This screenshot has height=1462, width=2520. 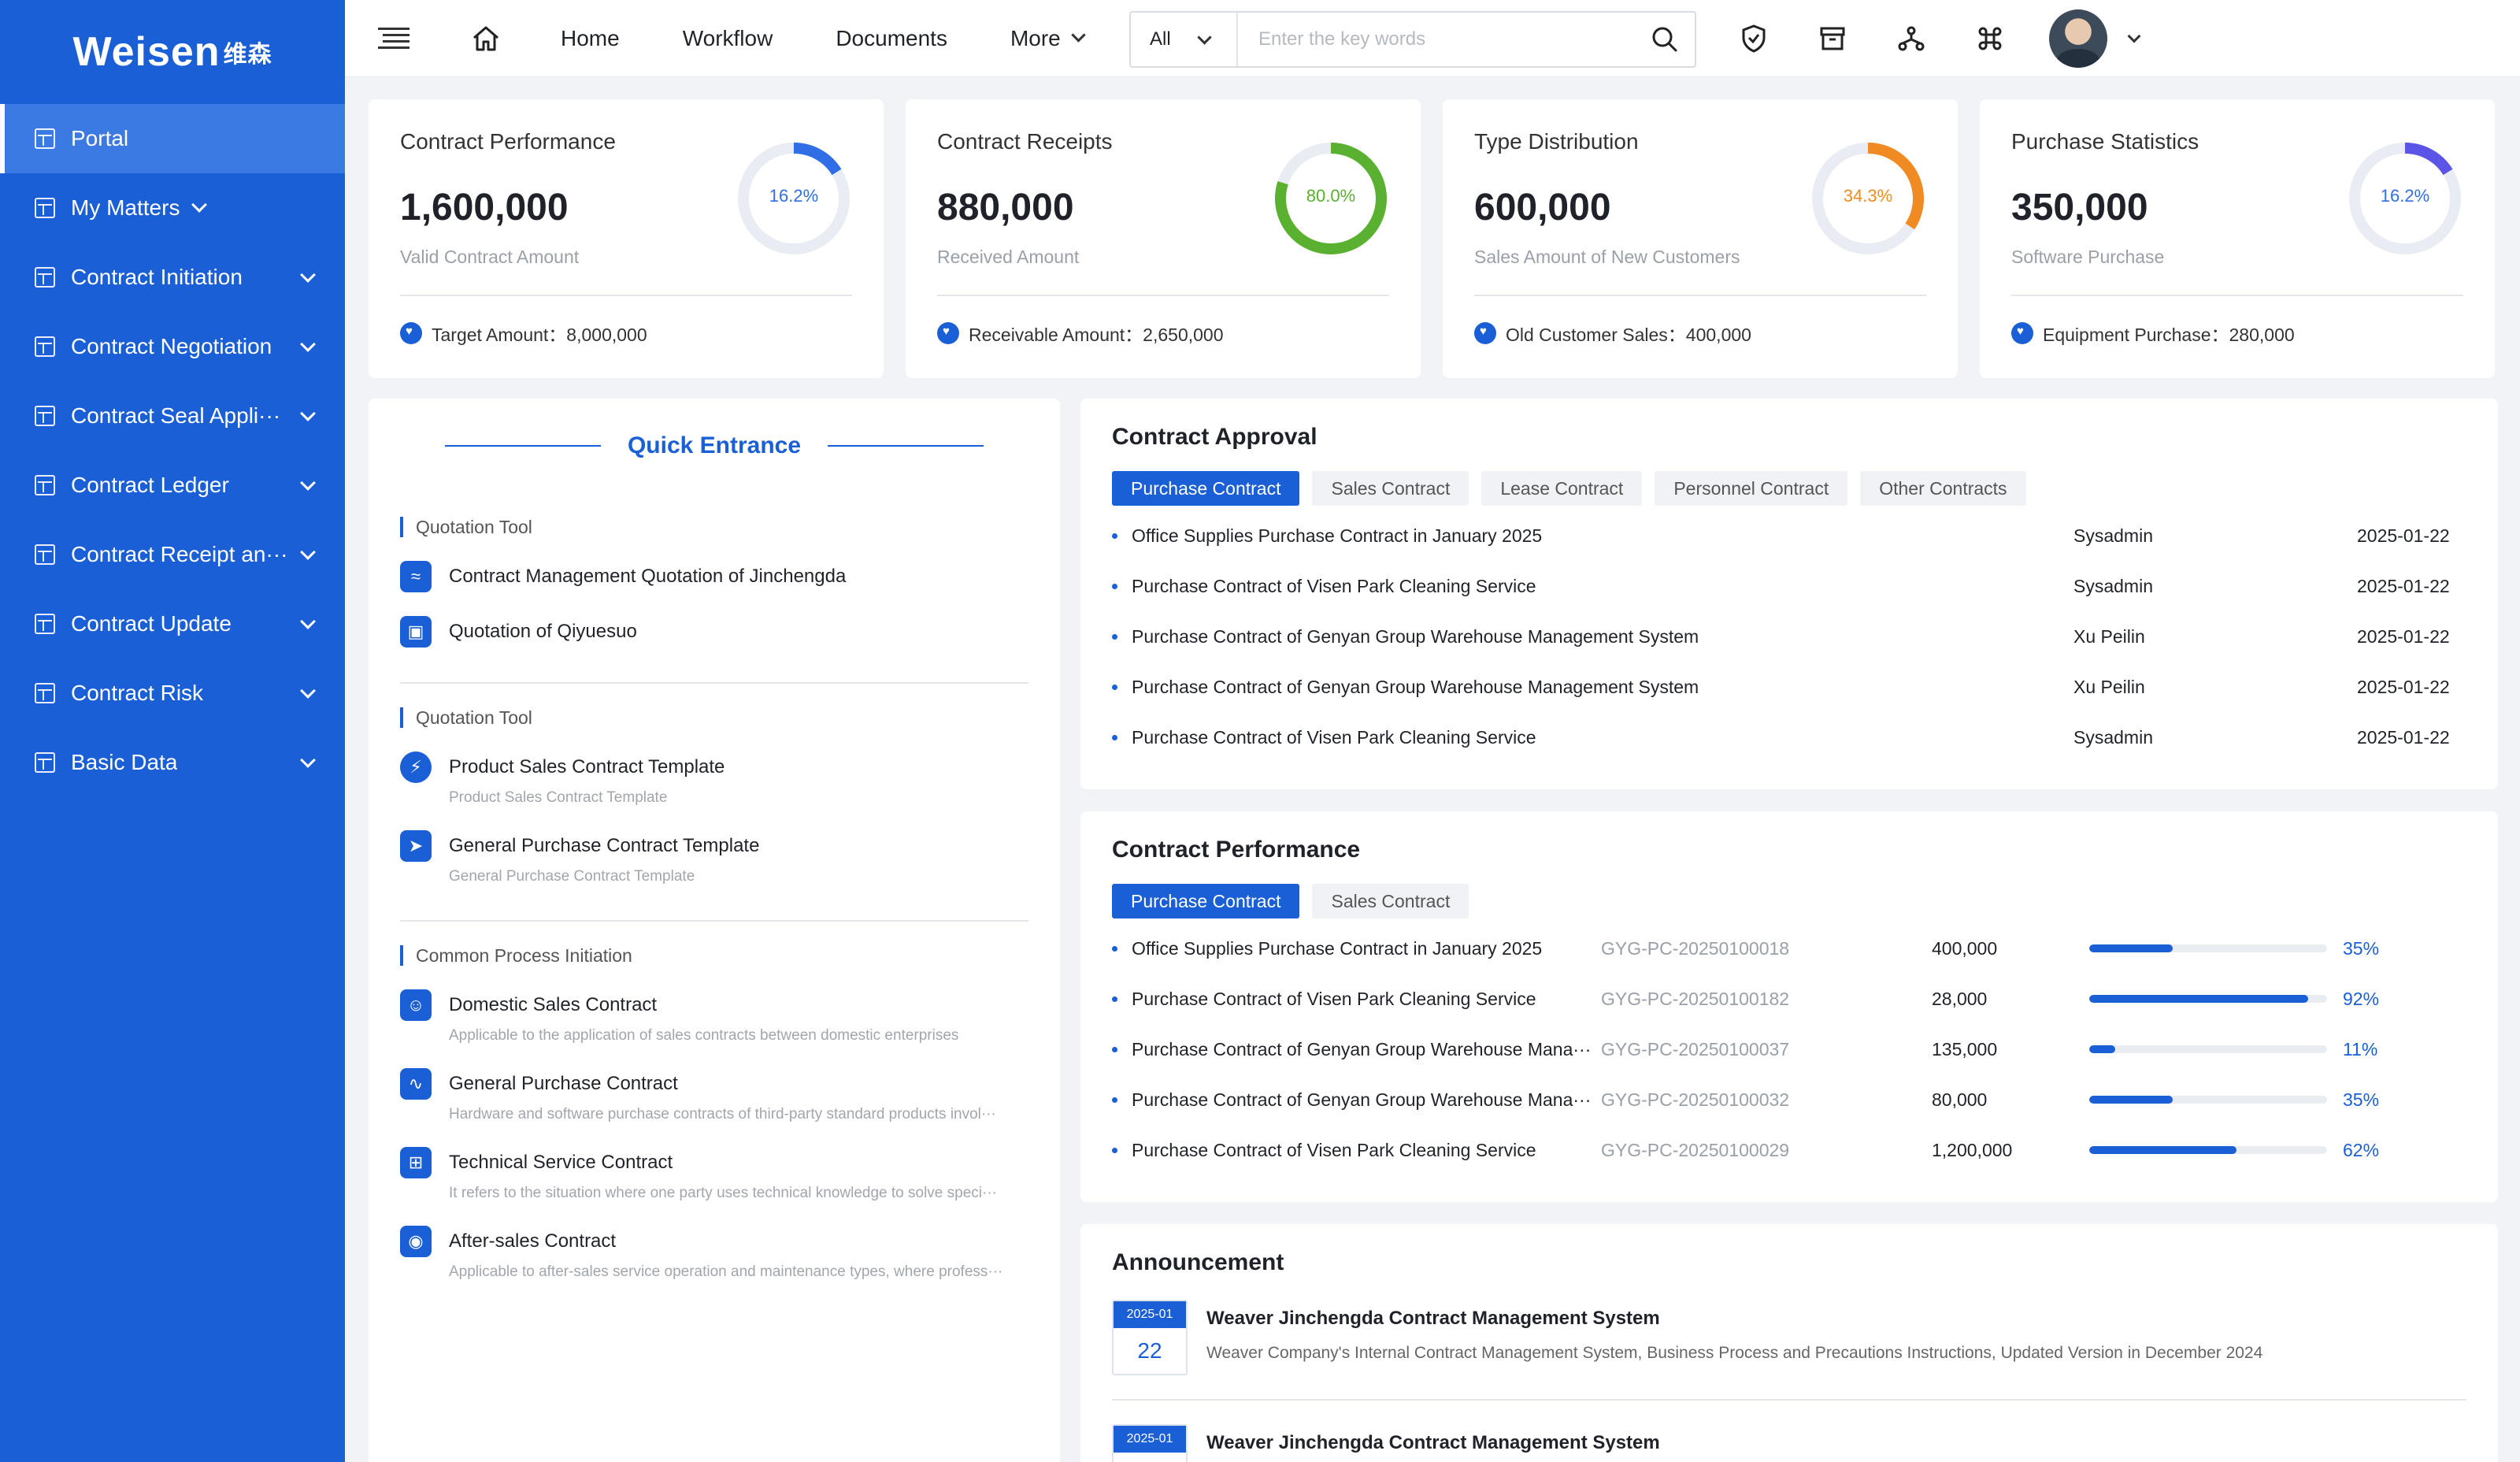 What do you see at coordinates (1972, 1149) in the screenshot?
I see `contract-amount: 1,200,000` at bounding box center [1972, 1149].